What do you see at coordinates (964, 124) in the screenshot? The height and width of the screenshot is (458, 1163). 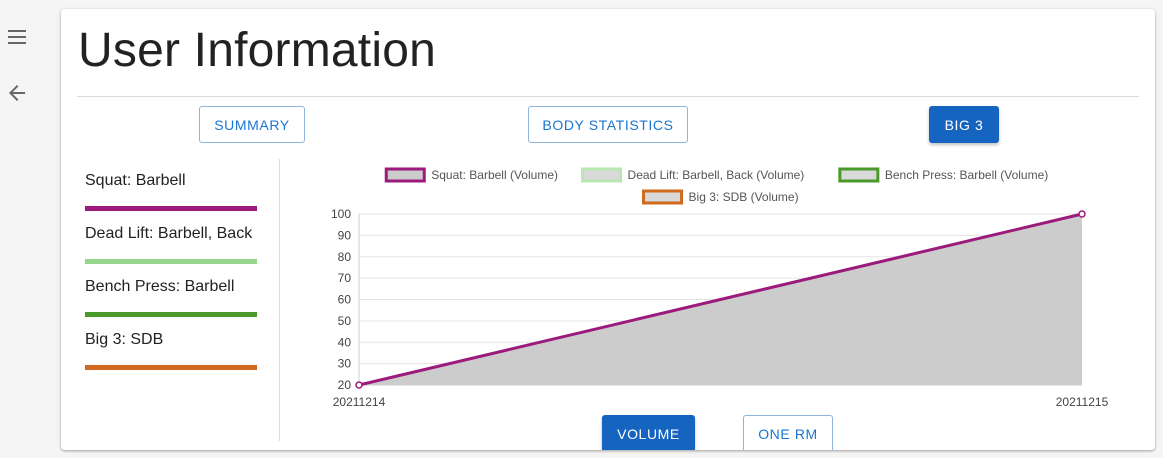 I see `tab-big-3: BIG 3` at bounding box center [964, 124].